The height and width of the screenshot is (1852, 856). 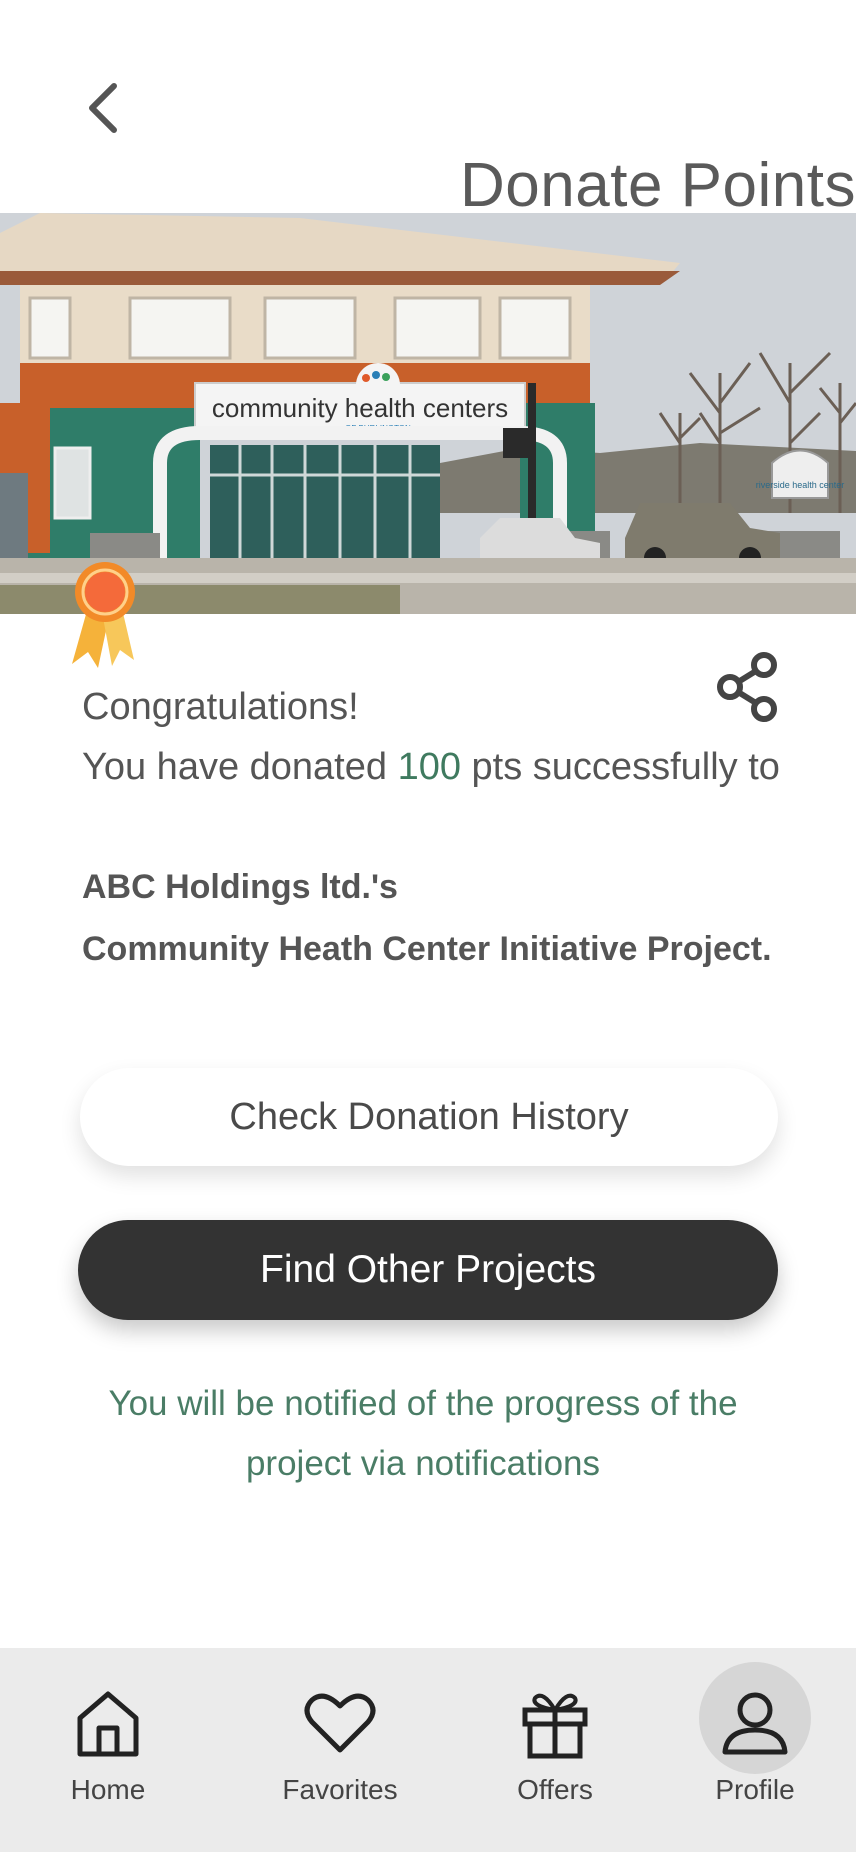 I want to click on check-donation-history-button: Check Donation History, so click(x=429, y=1117).